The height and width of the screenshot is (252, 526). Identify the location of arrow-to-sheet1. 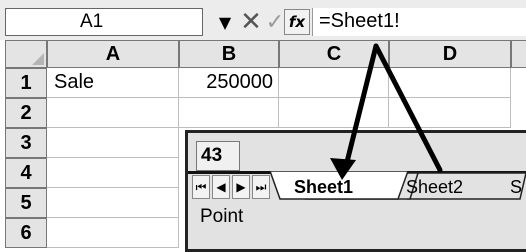
(360, 108).